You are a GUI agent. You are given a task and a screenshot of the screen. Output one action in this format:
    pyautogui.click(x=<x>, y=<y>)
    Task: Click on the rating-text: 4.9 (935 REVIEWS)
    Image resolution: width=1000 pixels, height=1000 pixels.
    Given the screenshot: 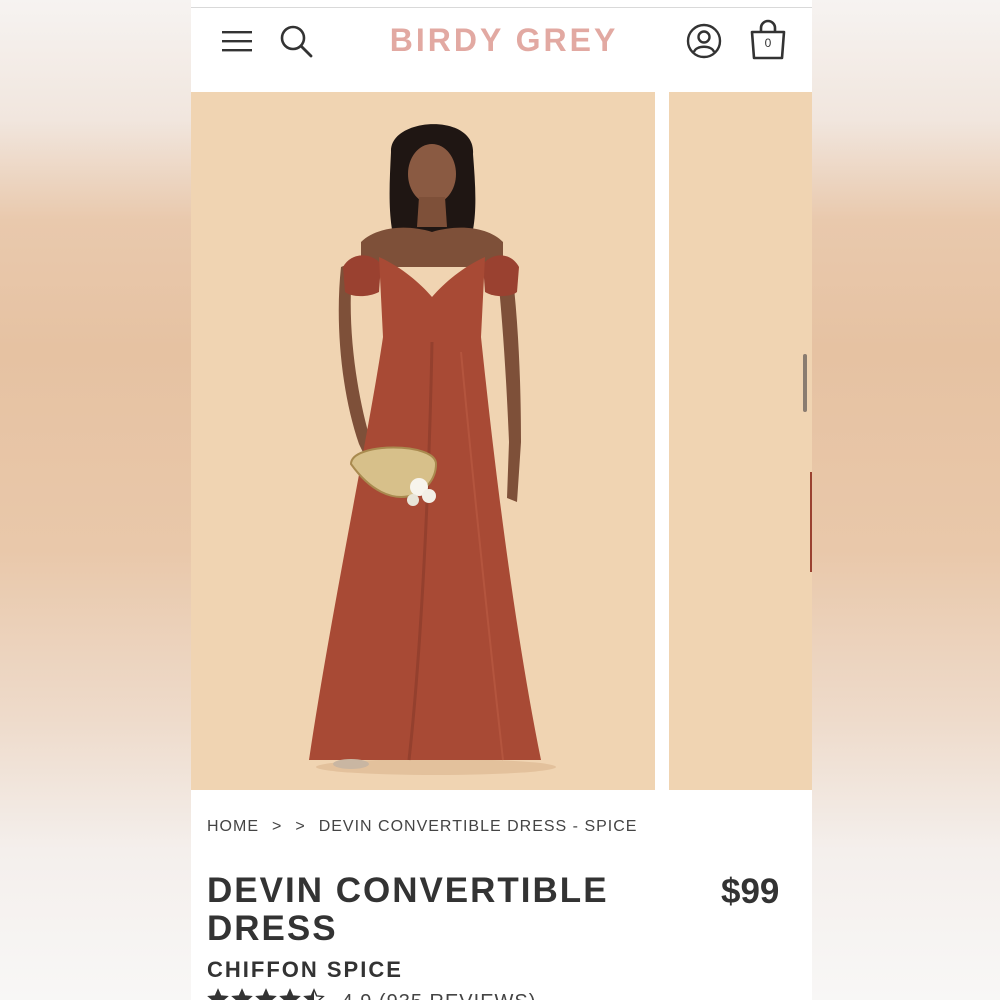 What is the action you would take?
    pyautogui.click(x=439, y=995)
    